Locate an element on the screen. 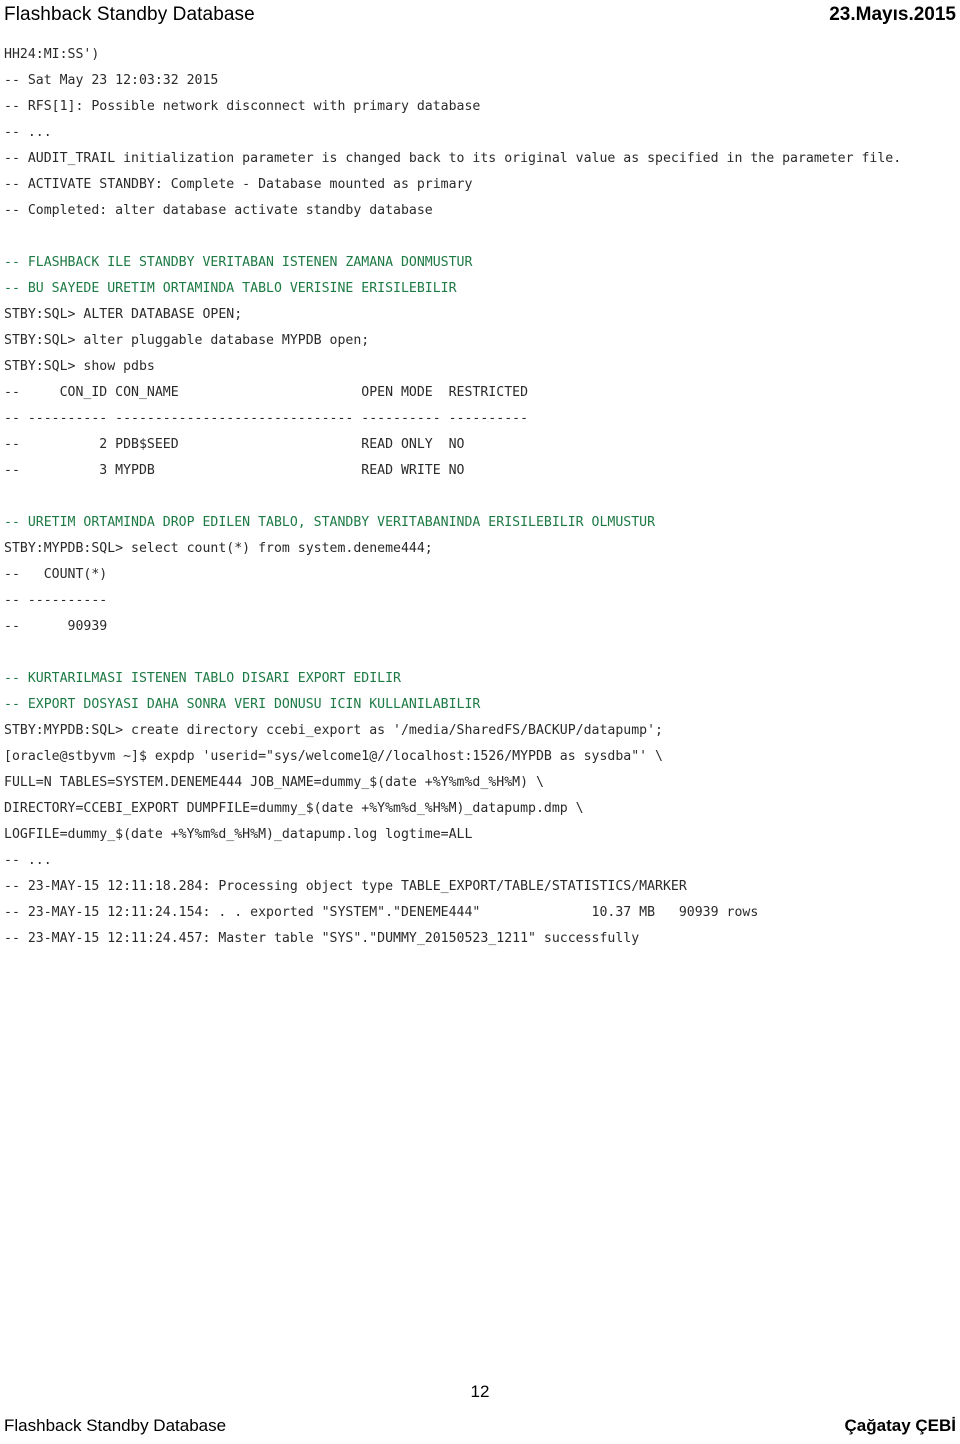 The height and width of the screenshot is (1444, 960). footer-author: Çağatay ÇEBİ is located at coordinates (900, 1425).